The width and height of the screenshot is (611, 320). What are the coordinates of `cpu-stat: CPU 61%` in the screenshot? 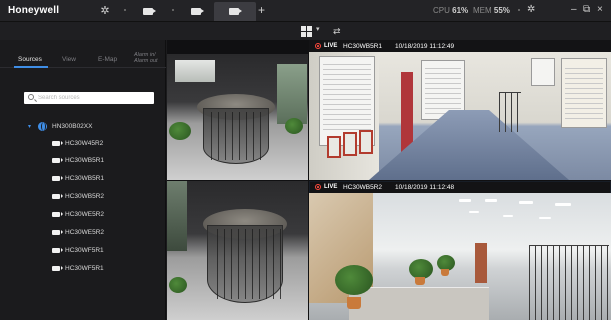 It's located at (450, 10).